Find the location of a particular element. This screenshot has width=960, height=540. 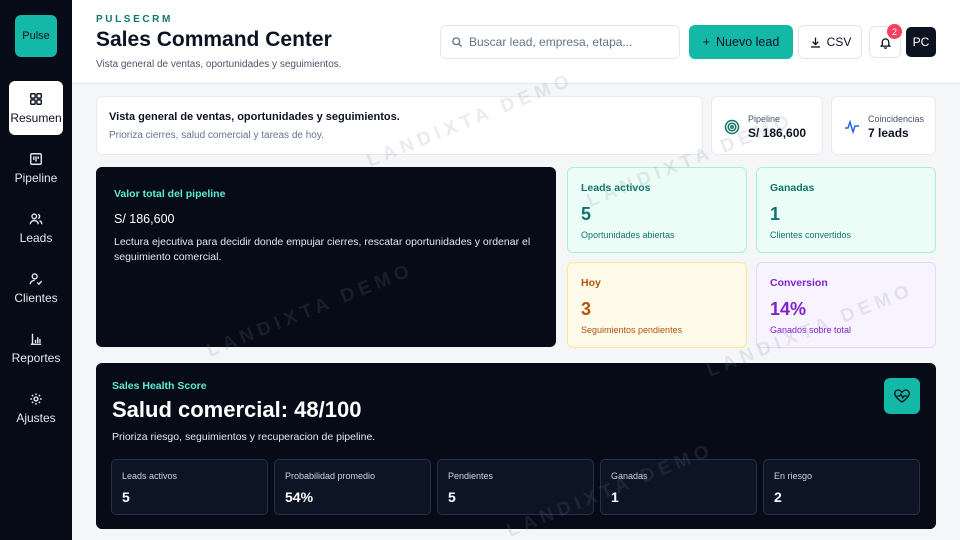

notification-badge: 2 is located at coordinates (894, 31).